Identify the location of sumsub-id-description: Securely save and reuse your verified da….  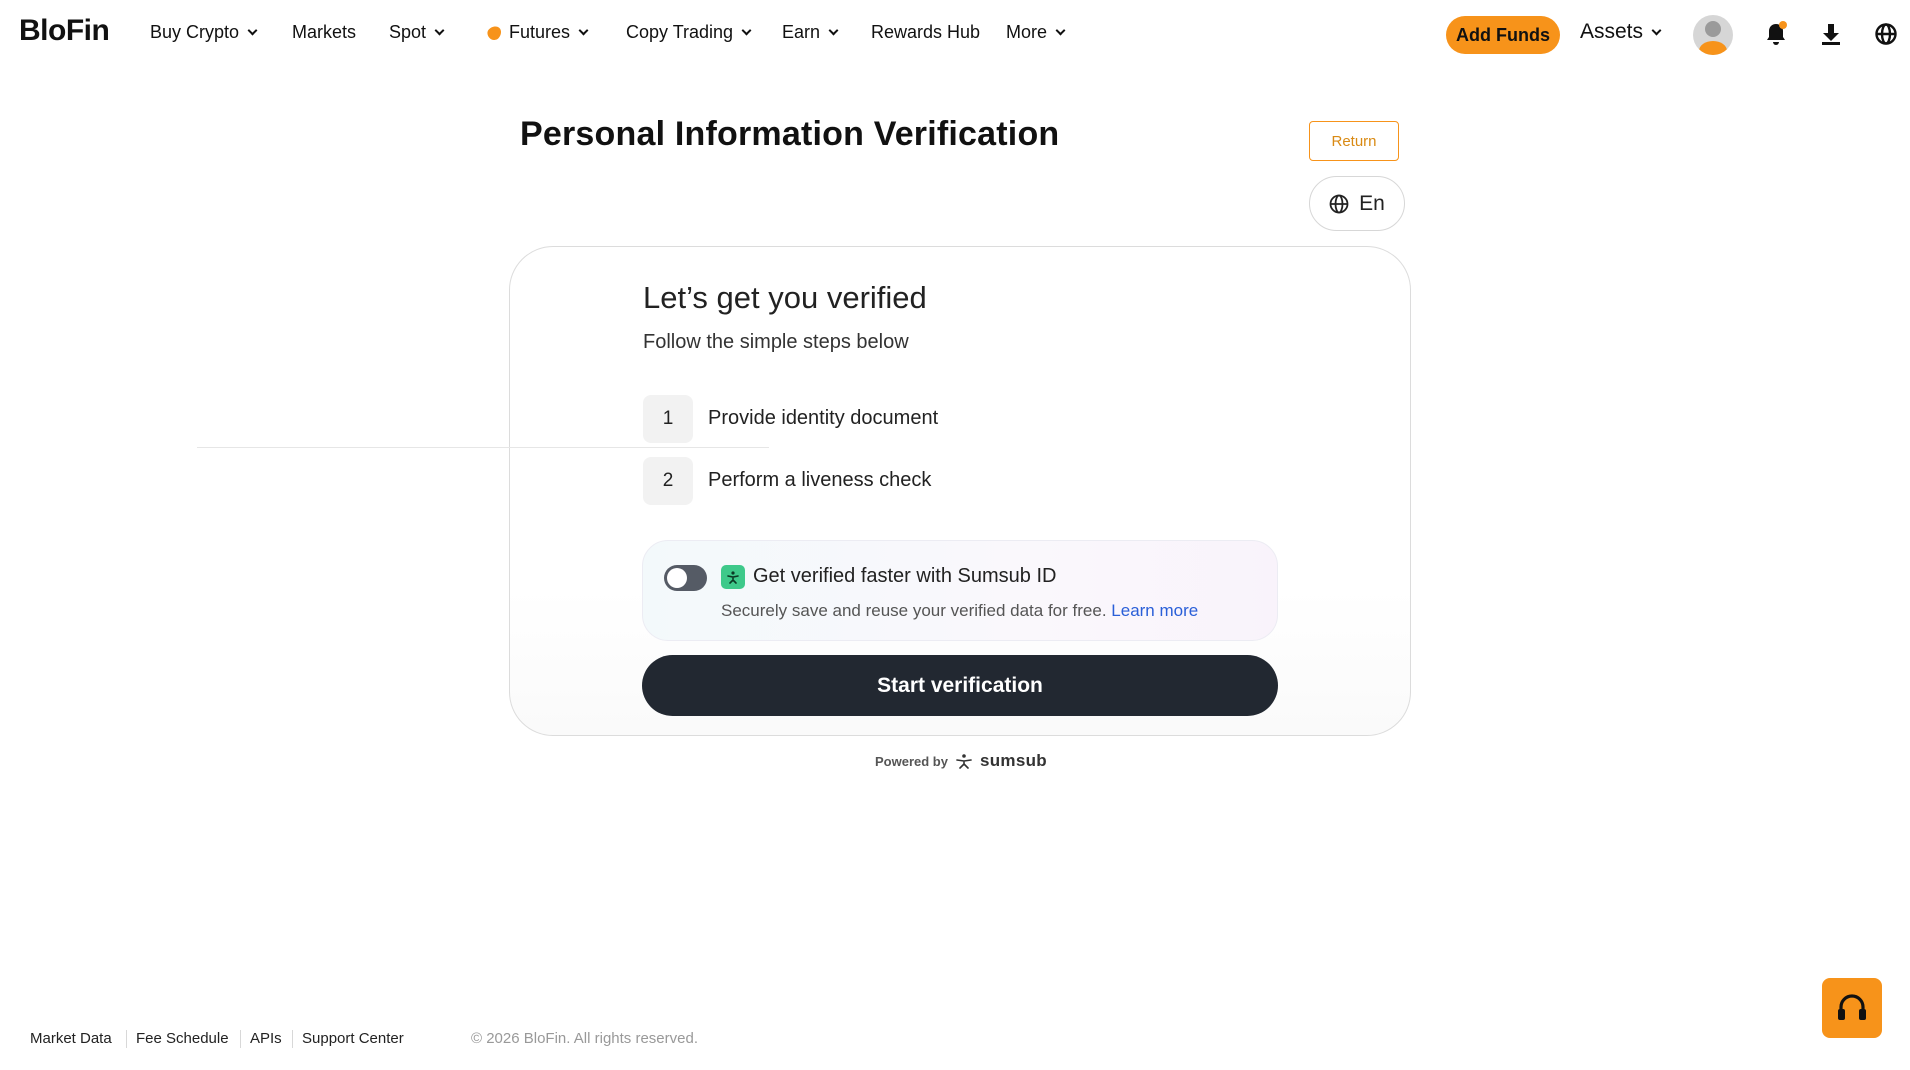
(959, 611).